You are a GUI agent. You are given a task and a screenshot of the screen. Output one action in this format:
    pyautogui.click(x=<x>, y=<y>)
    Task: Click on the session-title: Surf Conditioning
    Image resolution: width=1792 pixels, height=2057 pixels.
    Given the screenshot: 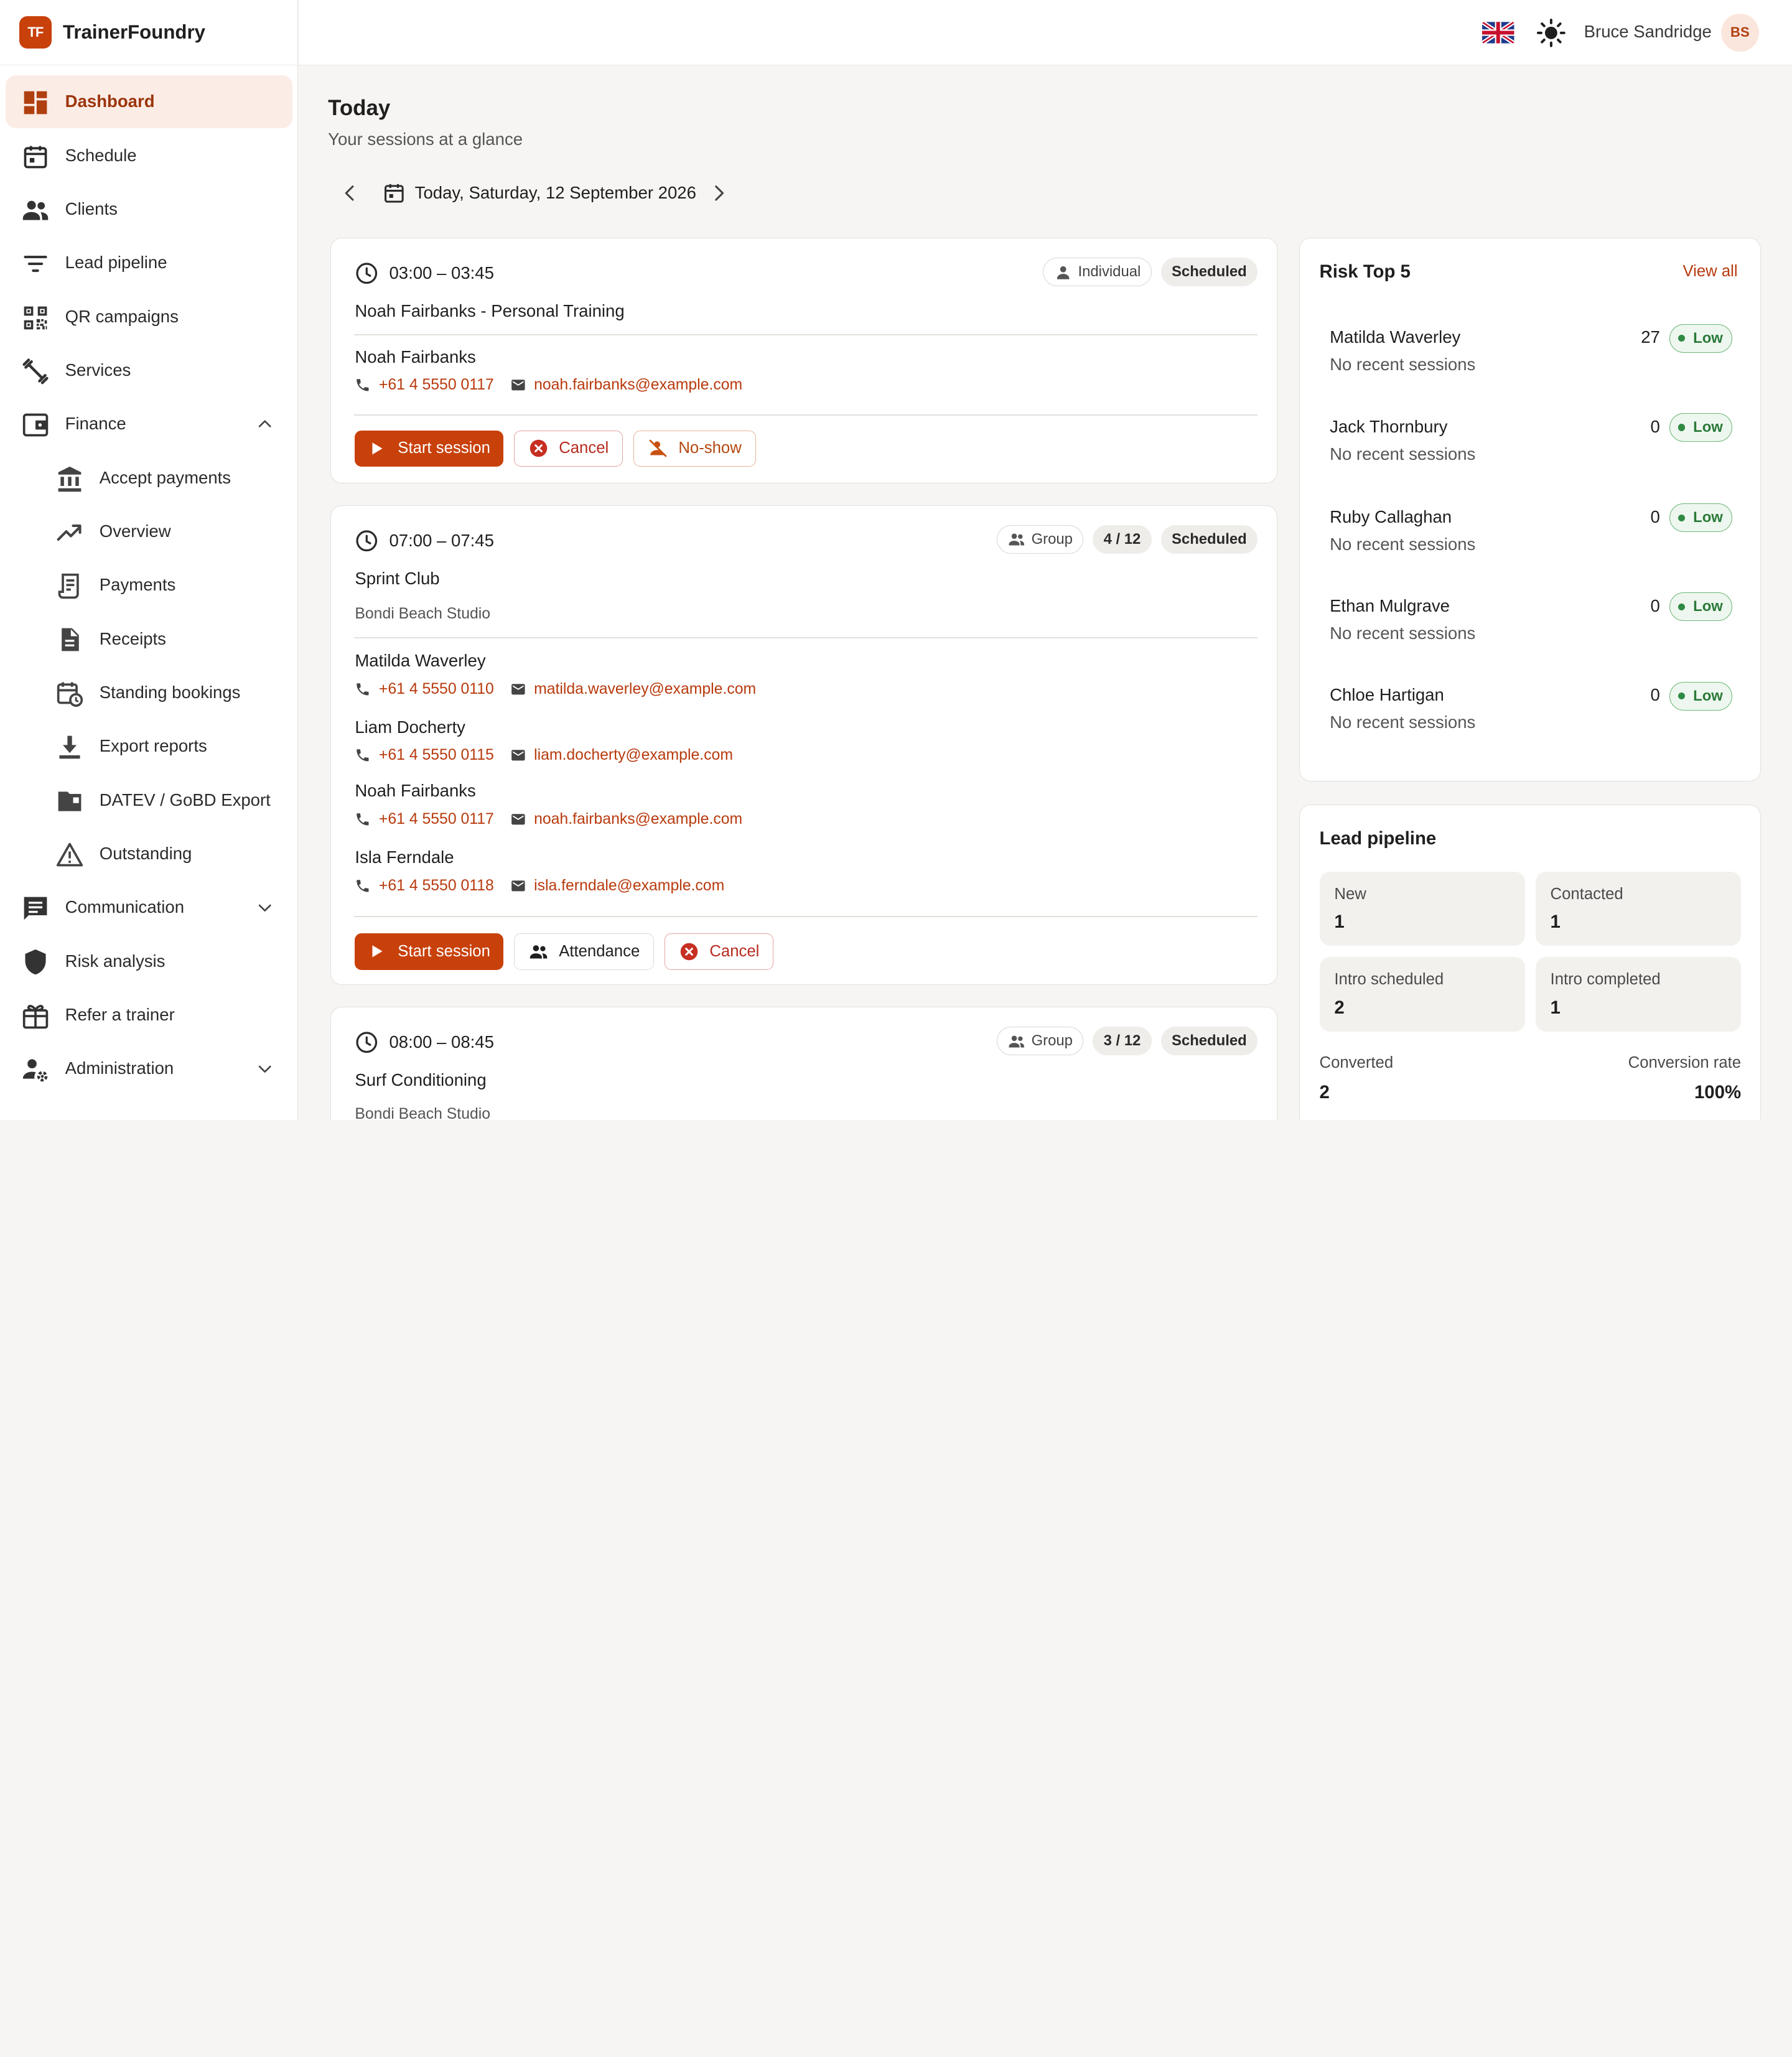 What is the action you would take?
    pyautogui.click(x=420, y=1080)
    